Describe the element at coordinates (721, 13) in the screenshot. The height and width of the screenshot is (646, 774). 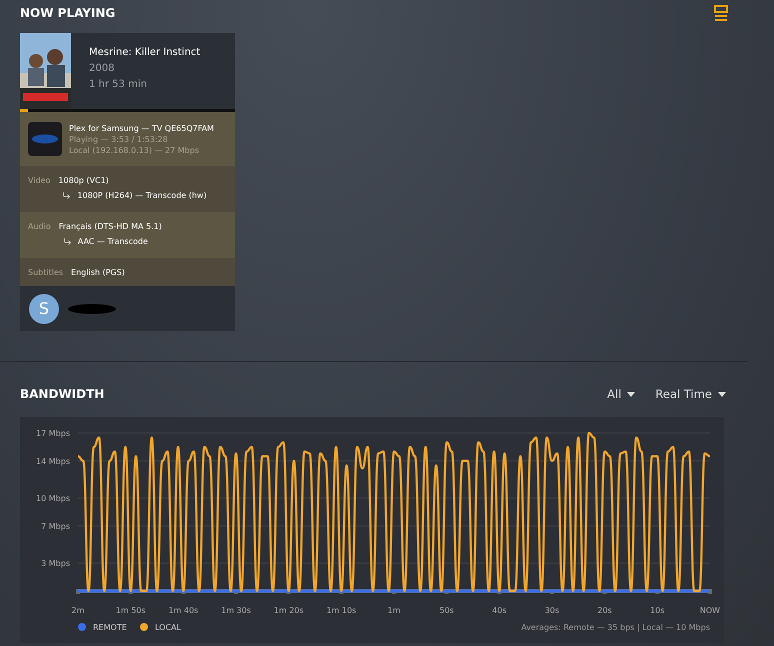
I see `layout-toggle-icon` at that location.